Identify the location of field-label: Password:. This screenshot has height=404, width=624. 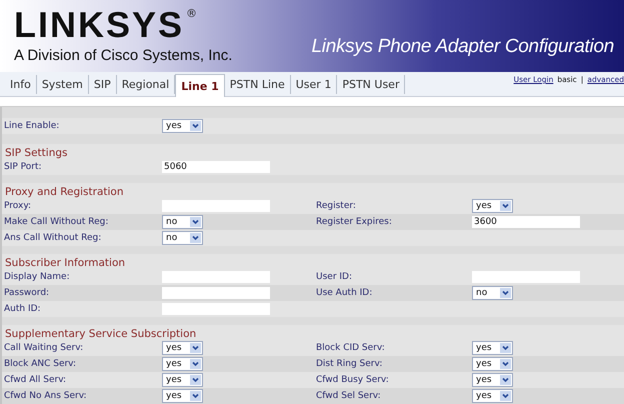
(26, 293).